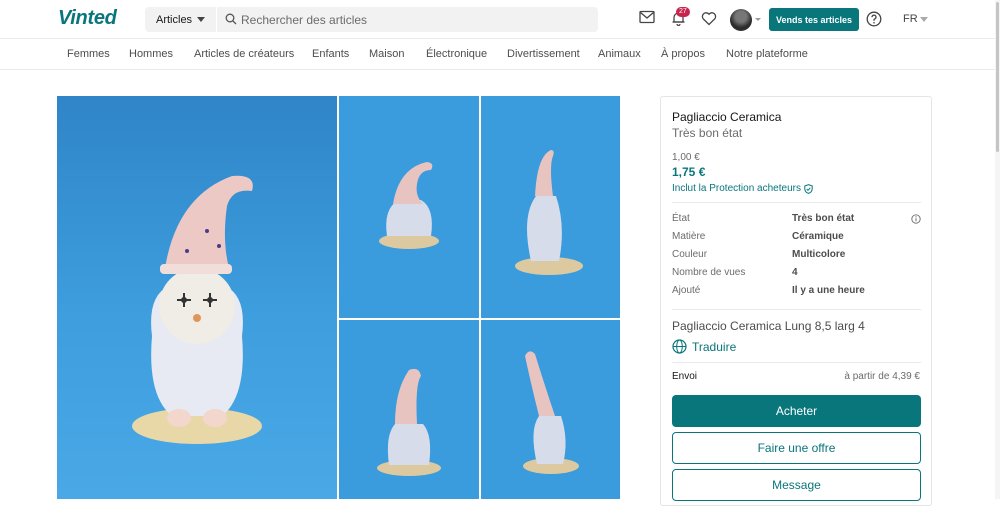 The width and height of the screenshot is (1000, 506). Describe the element at coordinates (686, 157) in the screenshot. I see `item-price: 1,00 €` at that location.